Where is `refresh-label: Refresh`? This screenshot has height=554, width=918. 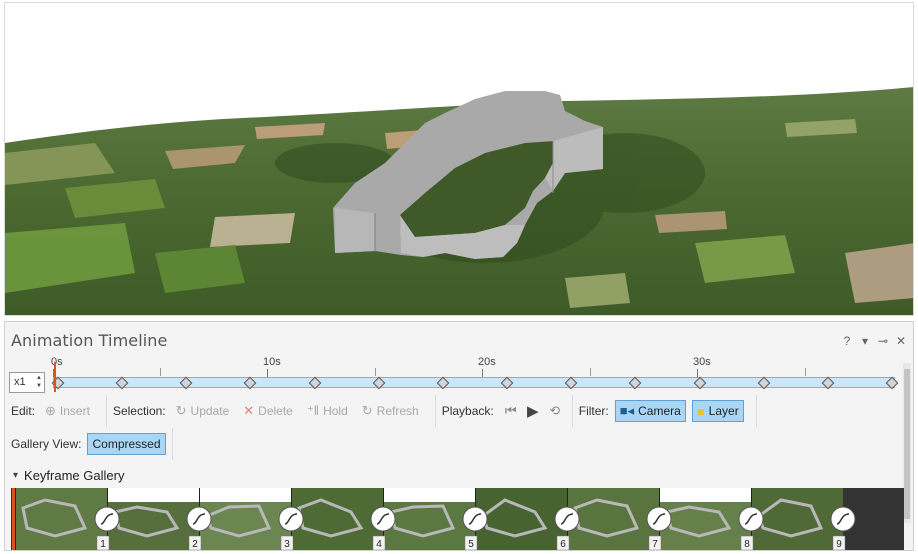 refresh-label: Refresh is located at coordinates (397, 411).